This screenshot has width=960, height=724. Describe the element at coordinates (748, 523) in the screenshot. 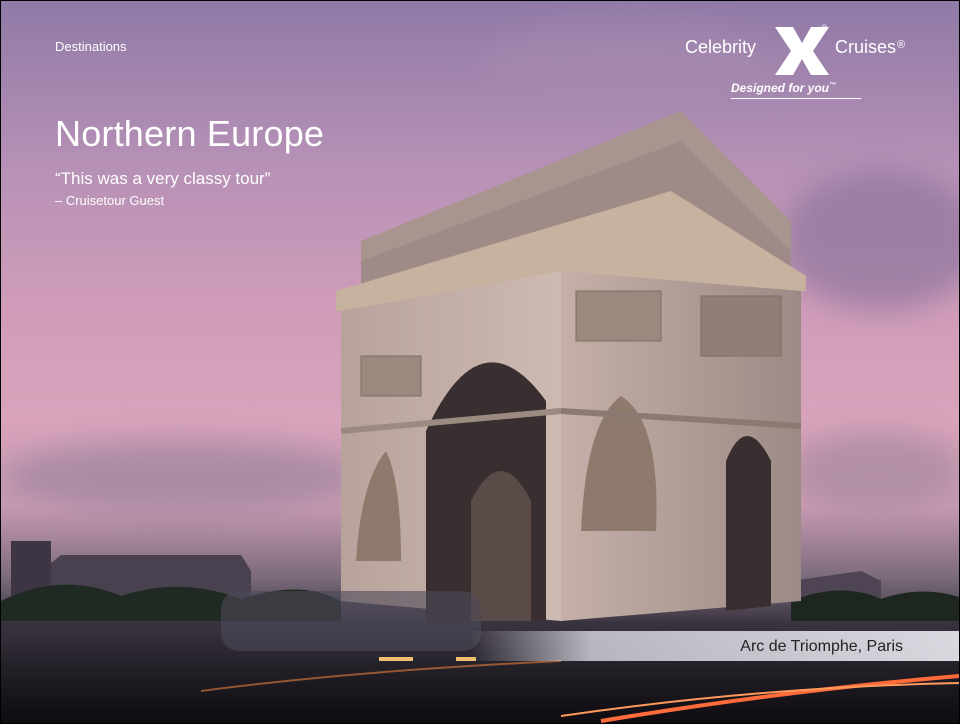

I see `side-arch` at that location.